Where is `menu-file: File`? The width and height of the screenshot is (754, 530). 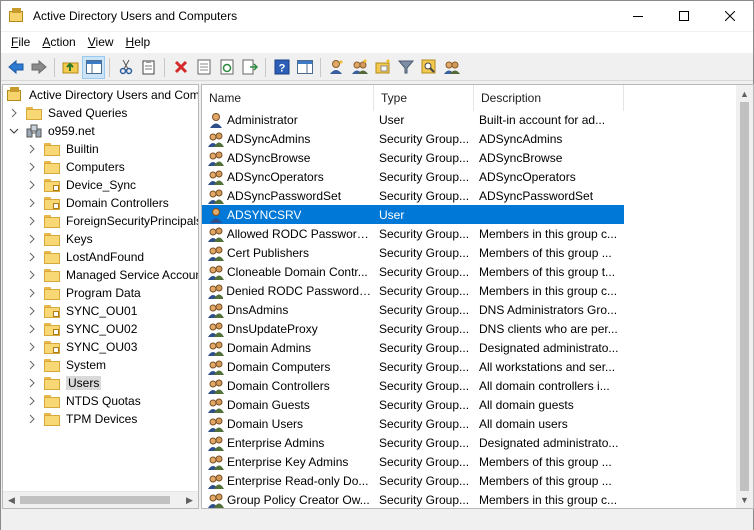
menu-file: File is located at coordinates (20, 42).